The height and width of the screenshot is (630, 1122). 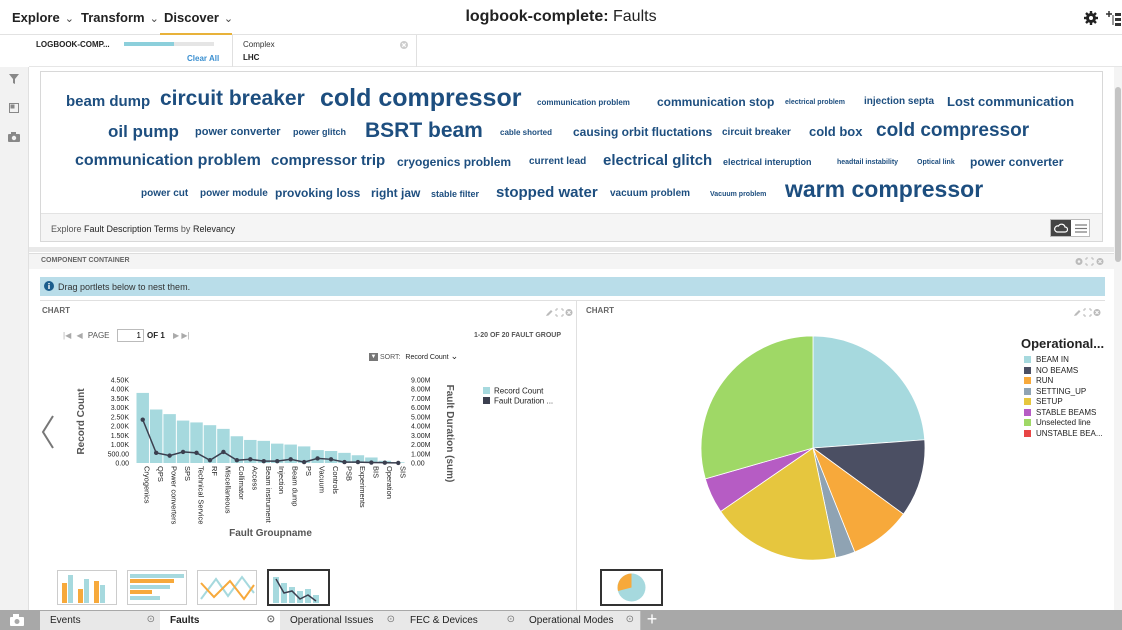 What do you see at coordinates (203, 58) in the screenshot?
I see `clear-all-link: Clear All` at bounding box center [203, 58].